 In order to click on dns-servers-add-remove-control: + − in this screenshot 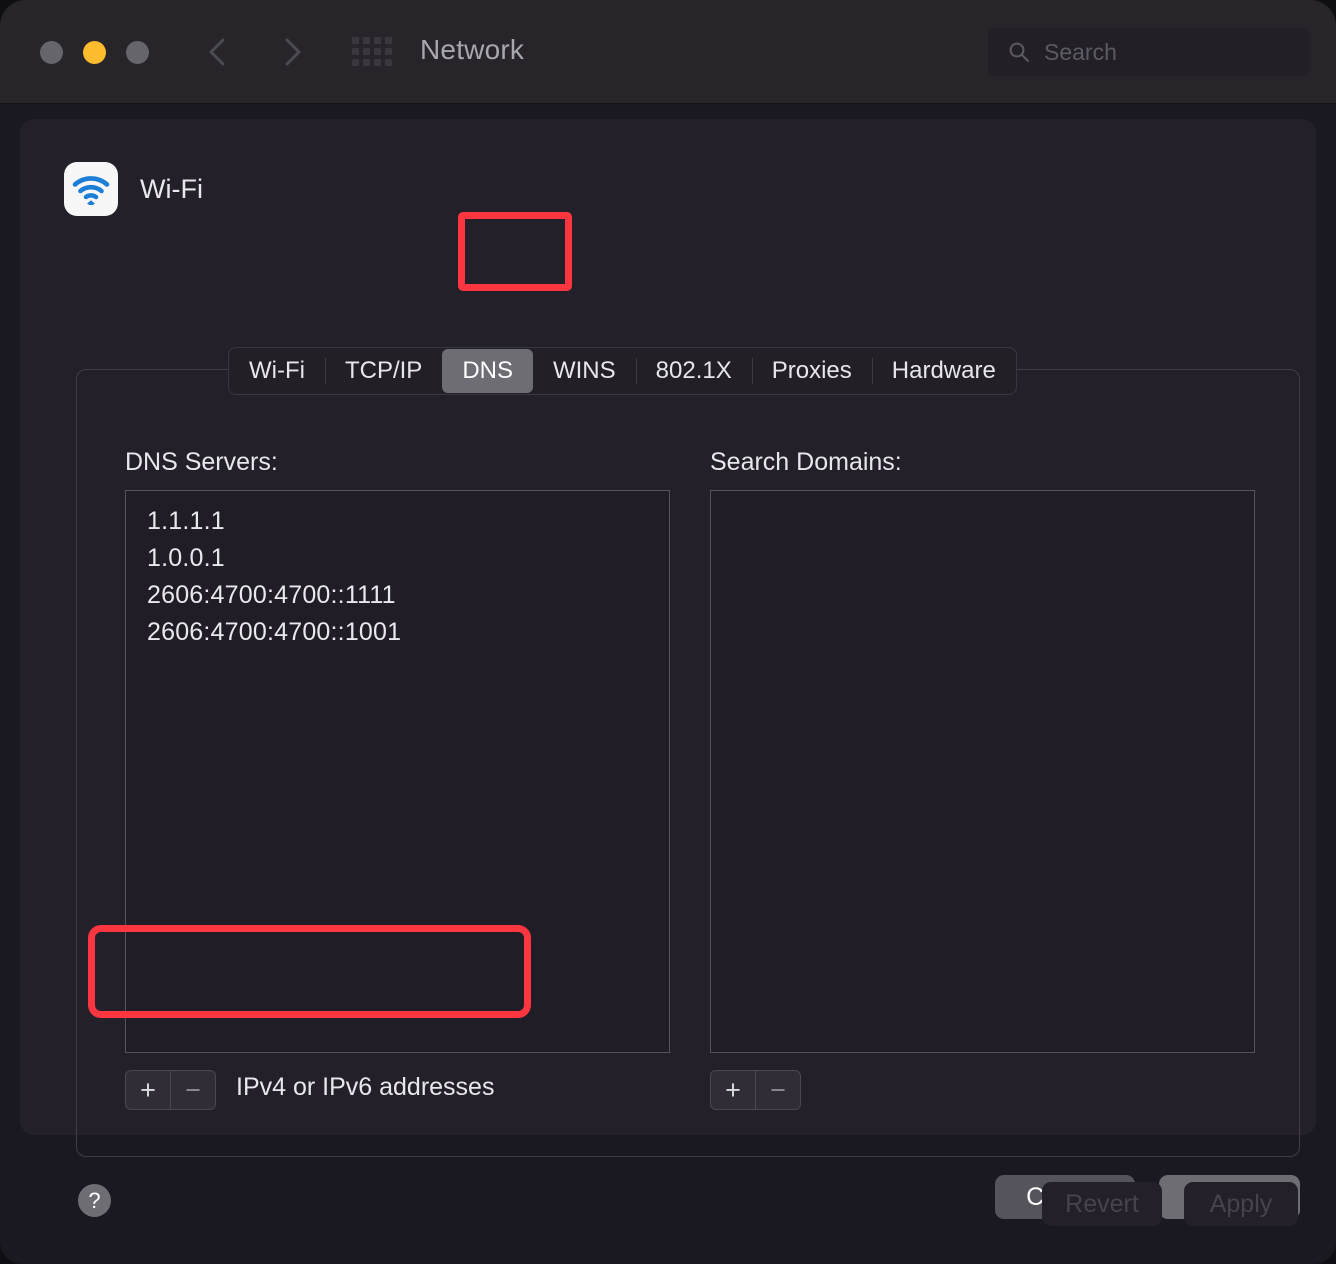, I will do `click(170, 1090)`.